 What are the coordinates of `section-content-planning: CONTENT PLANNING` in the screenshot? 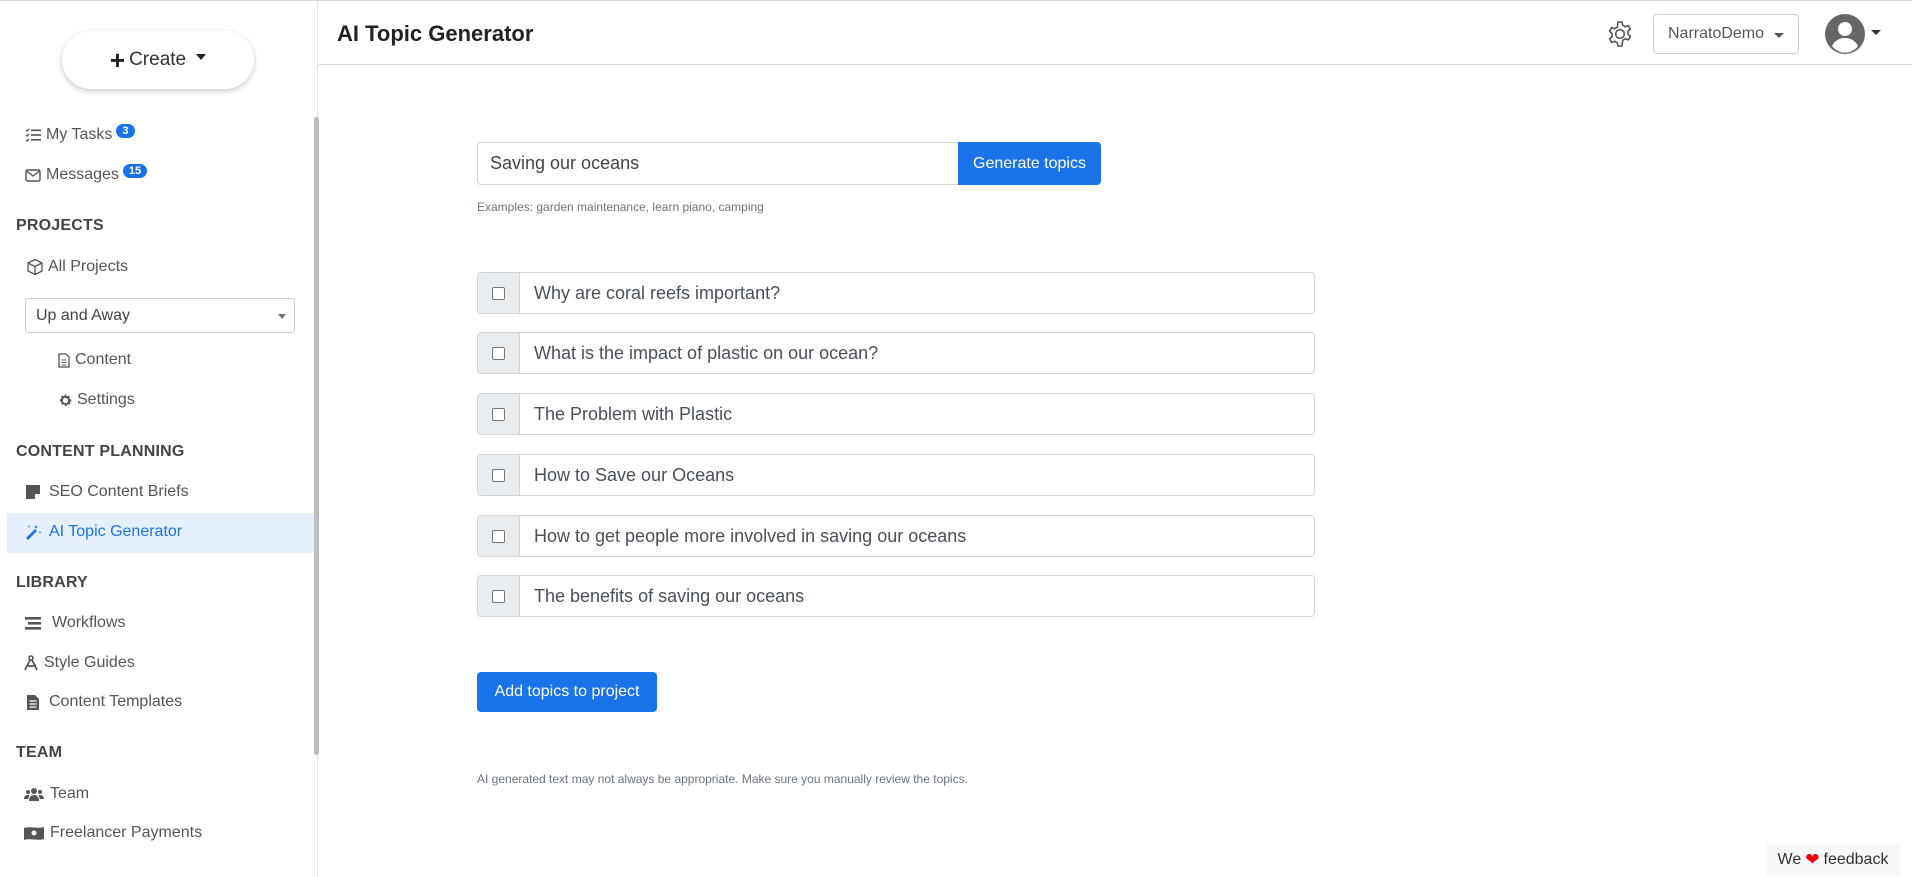 It's located at (100, 451).